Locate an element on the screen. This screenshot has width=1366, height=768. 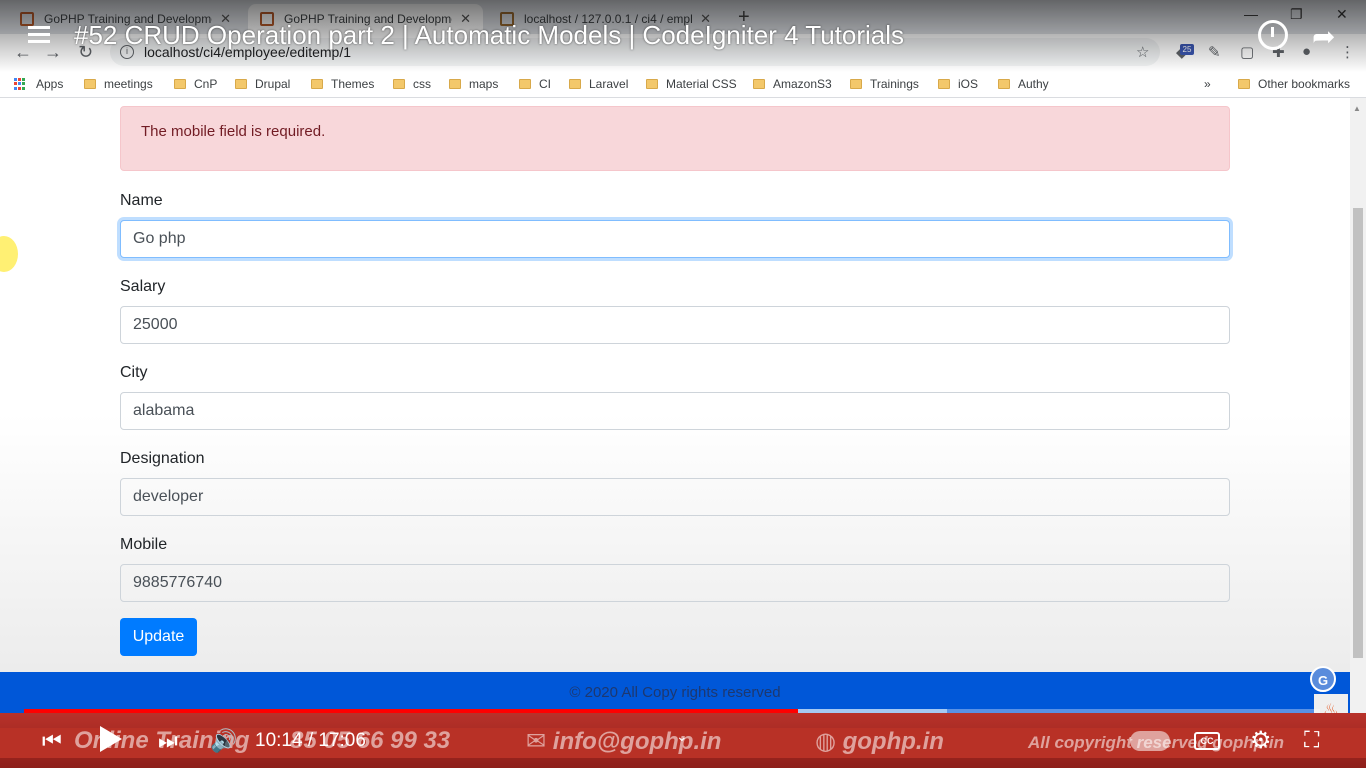
bookmark-folder: Themes is located at coordinates (342, 84).